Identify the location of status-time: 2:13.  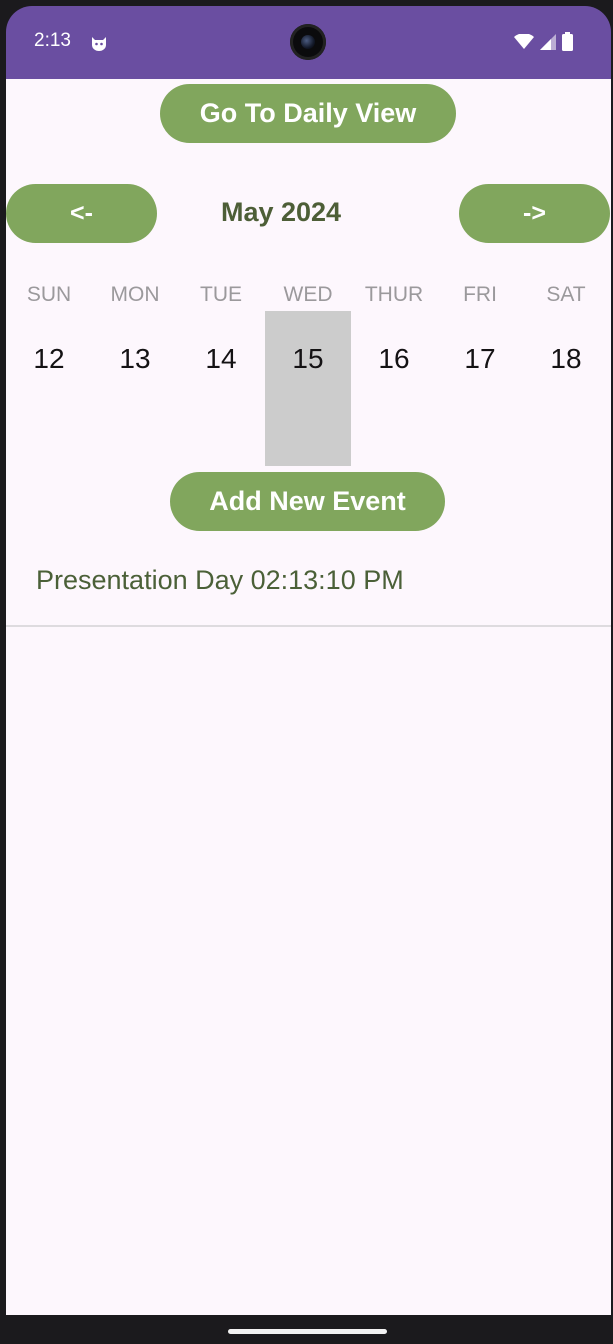
(52, 40).